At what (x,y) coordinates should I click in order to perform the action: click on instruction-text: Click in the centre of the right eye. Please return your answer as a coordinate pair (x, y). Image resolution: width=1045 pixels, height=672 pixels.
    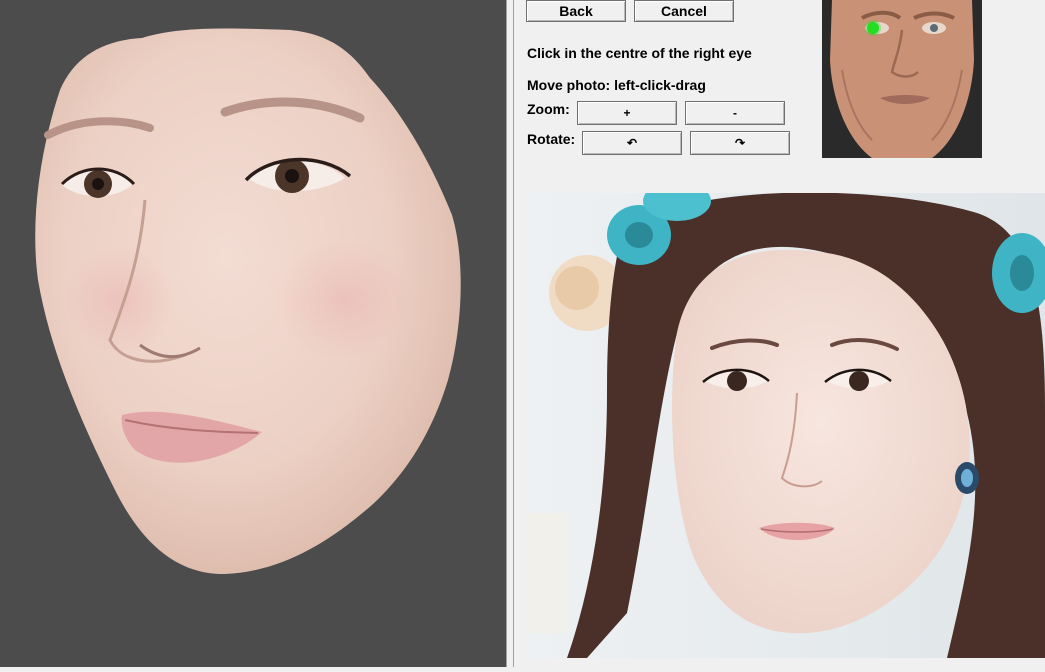
    Looking at the image, I should click on (639, 53).